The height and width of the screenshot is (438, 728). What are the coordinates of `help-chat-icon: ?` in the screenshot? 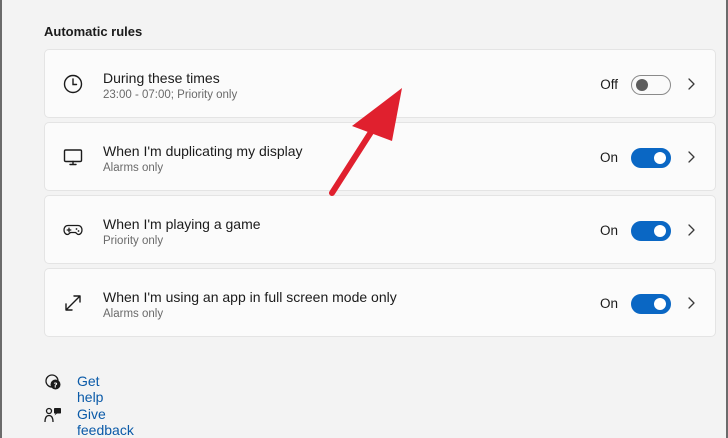 It's located at (53, 382).